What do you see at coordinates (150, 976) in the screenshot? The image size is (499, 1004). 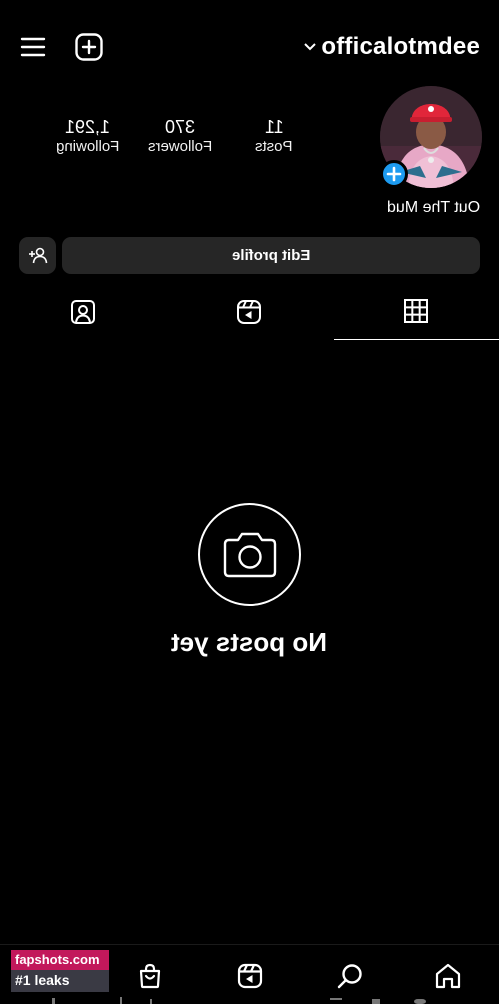 I see `shop-icon` at bounding box center [150, 976].